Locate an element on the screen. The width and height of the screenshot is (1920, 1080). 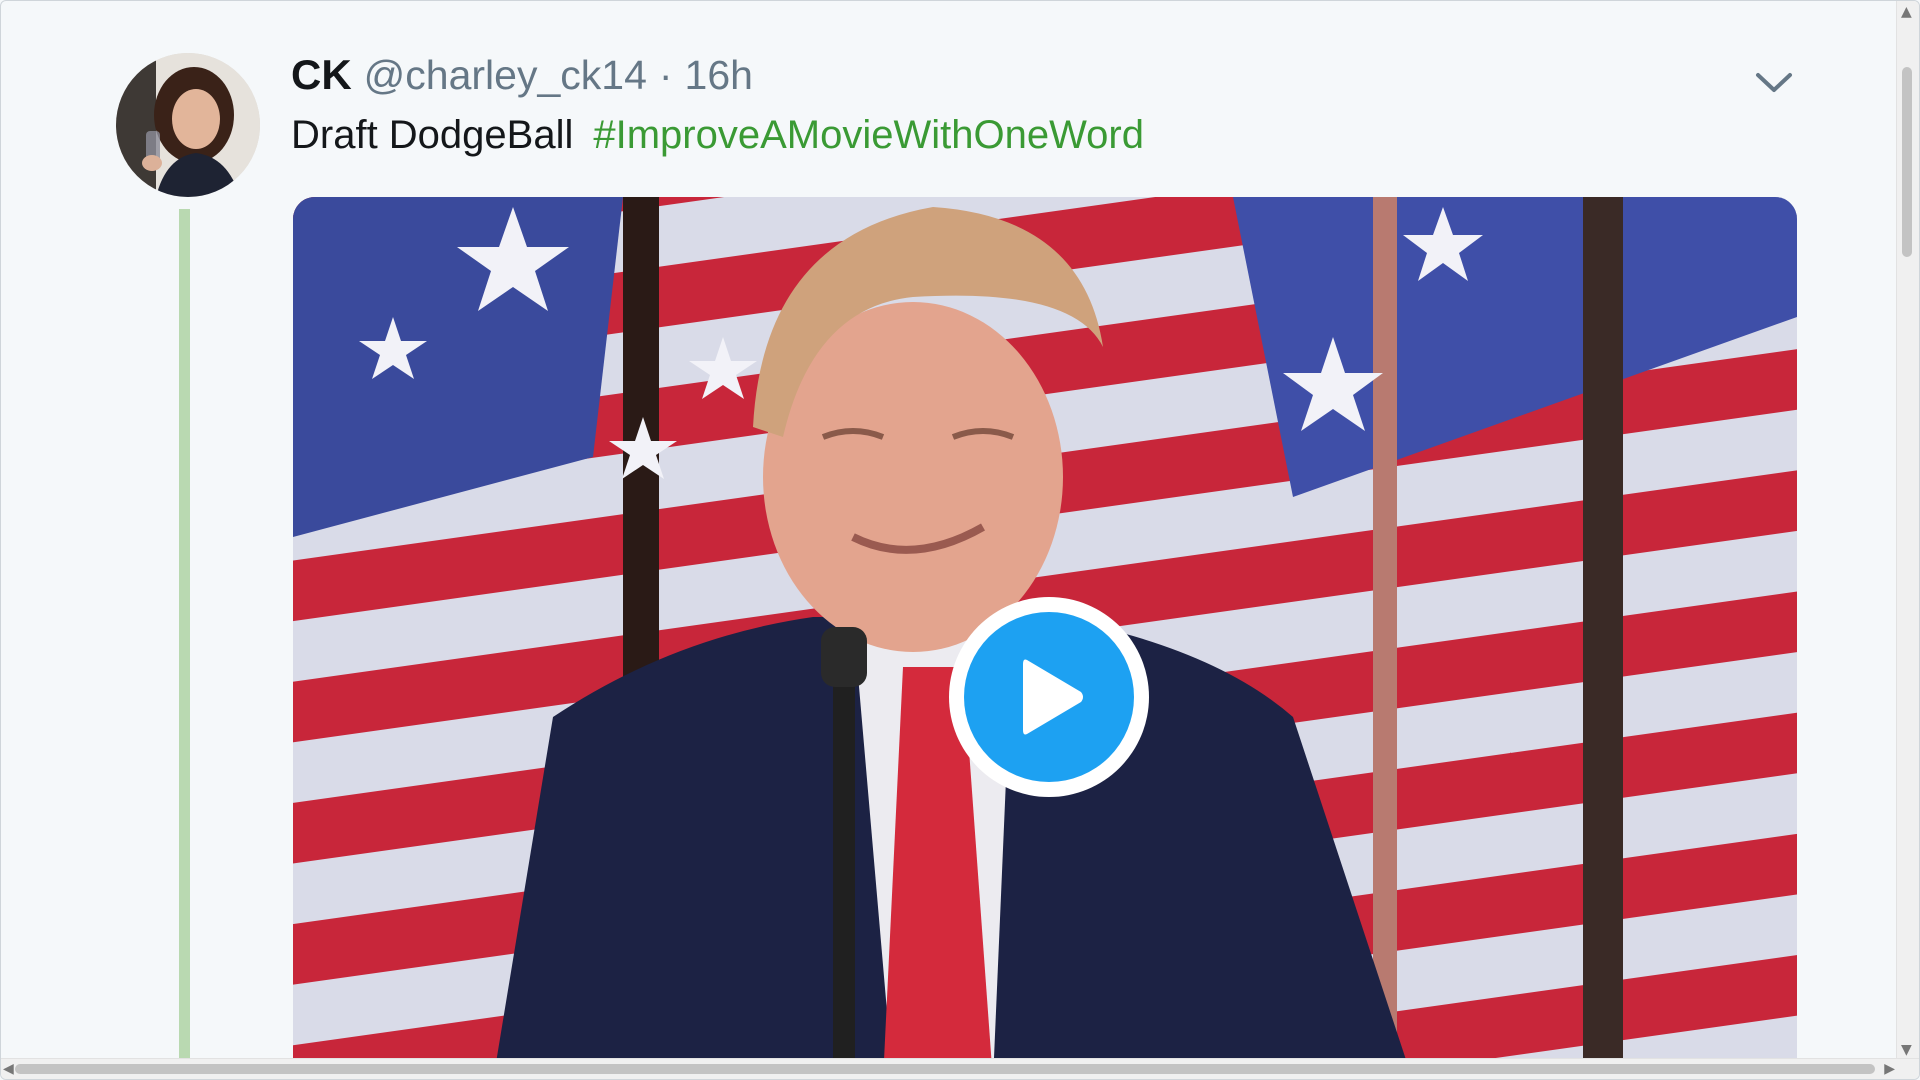
tweet-text-body: Draft DodgeBall is located at coordinates (432, 135).